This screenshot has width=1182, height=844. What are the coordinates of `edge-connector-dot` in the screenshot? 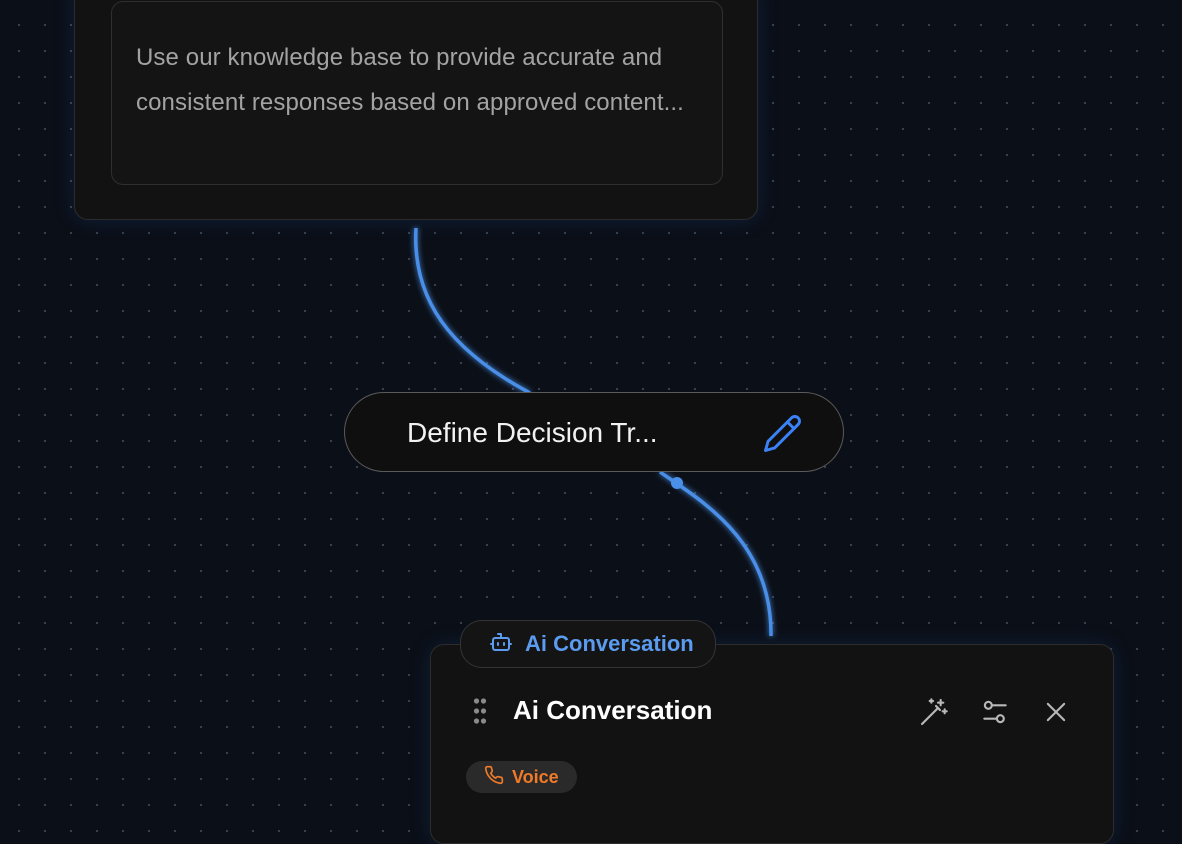 It's located at (677, 483).